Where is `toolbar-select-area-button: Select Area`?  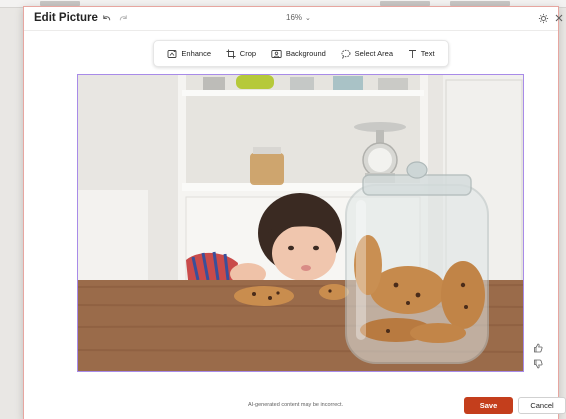 toolbar-select-area-button: Select Area is located at coordinates (367, 54).